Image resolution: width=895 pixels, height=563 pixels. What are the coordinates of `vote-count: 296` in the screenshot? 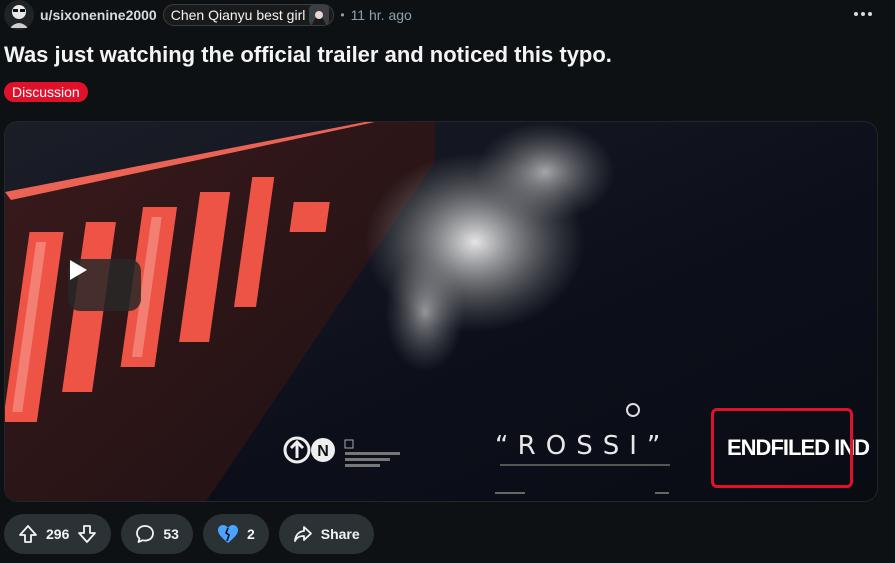 It's located at (58, 534).